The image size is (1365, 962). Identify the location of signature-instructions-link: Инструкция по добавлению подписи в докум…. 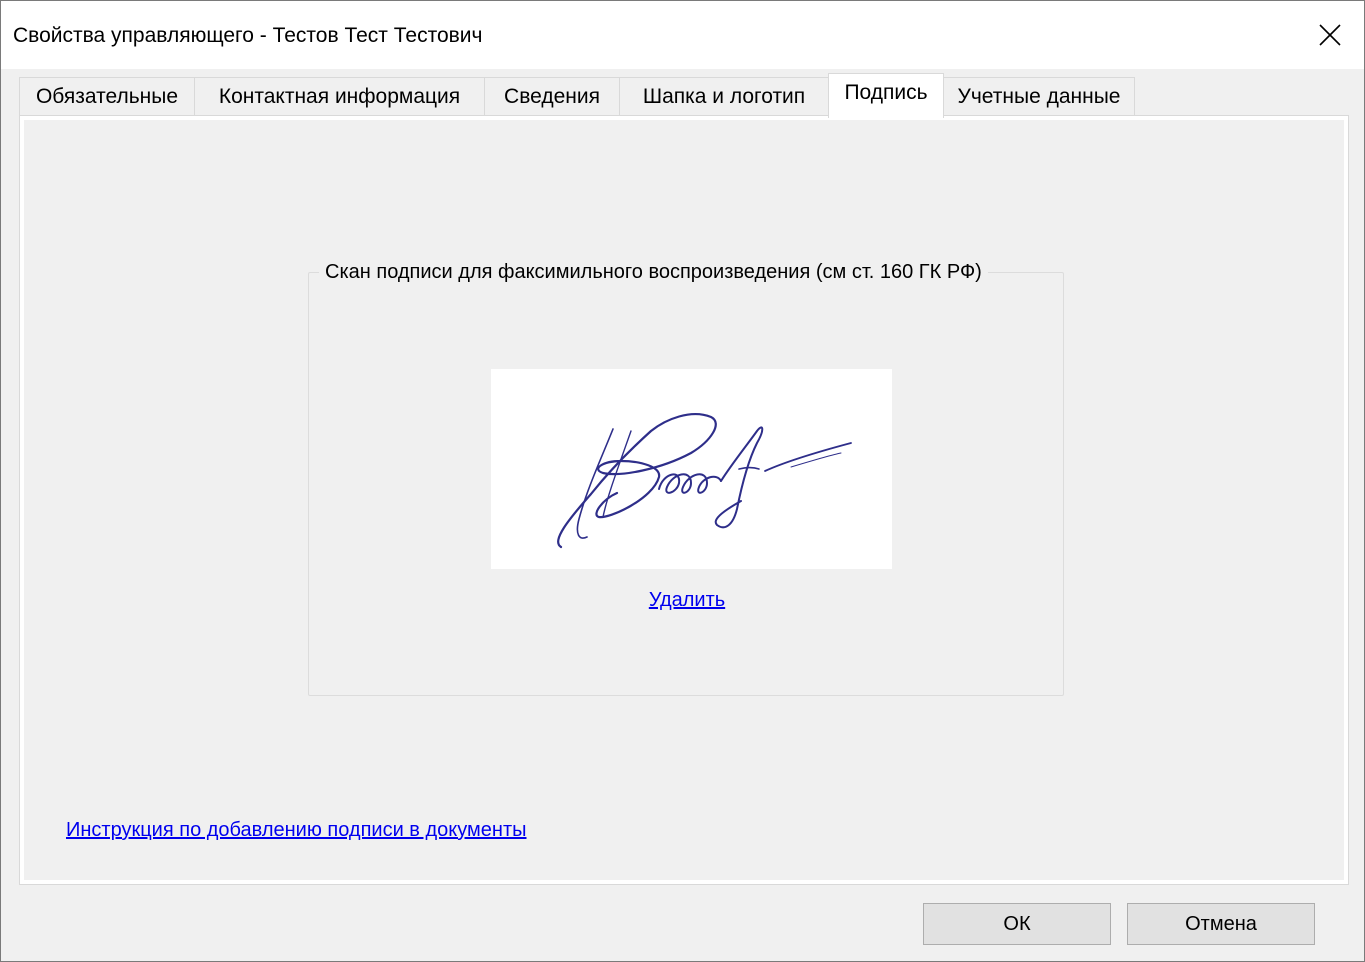
(296, 830).